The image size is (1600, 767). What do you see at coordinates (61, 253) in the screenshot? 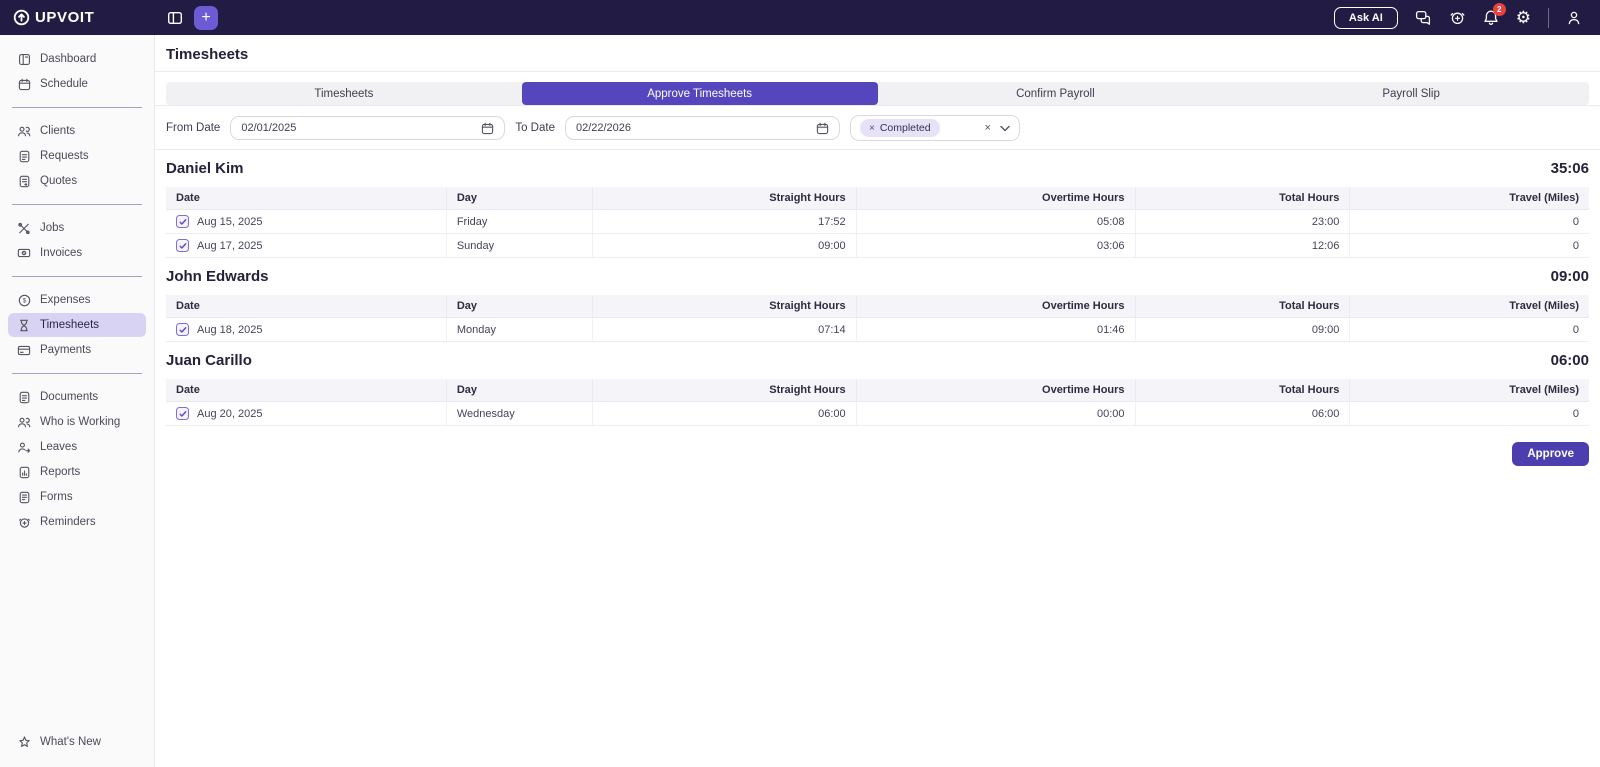
I see `sidebar-item-label: Invoices` at bounding box center [61, 253].